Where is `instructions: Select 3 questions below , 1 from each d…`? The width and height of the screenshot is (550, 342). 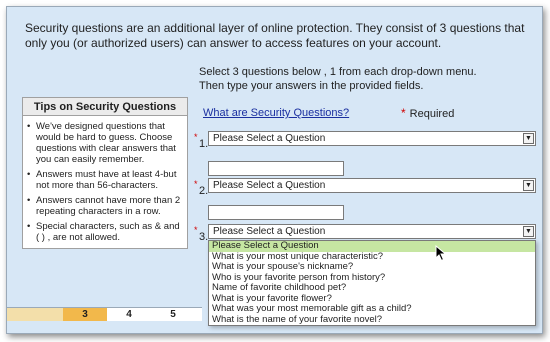
instructions: Select 3 questions below , 1 from each d… is located at coordinates (364, 79).